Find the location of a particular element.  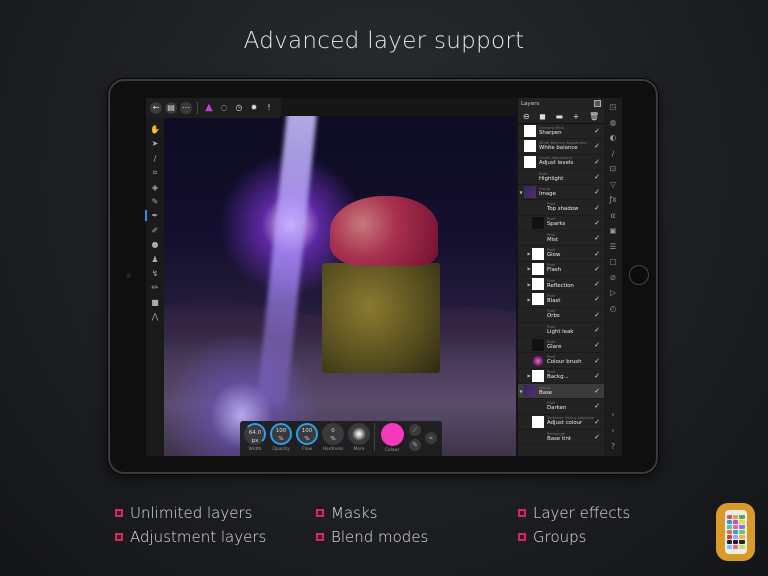

fx-tab-icon: ƒx is located at coordinates (613, 199).